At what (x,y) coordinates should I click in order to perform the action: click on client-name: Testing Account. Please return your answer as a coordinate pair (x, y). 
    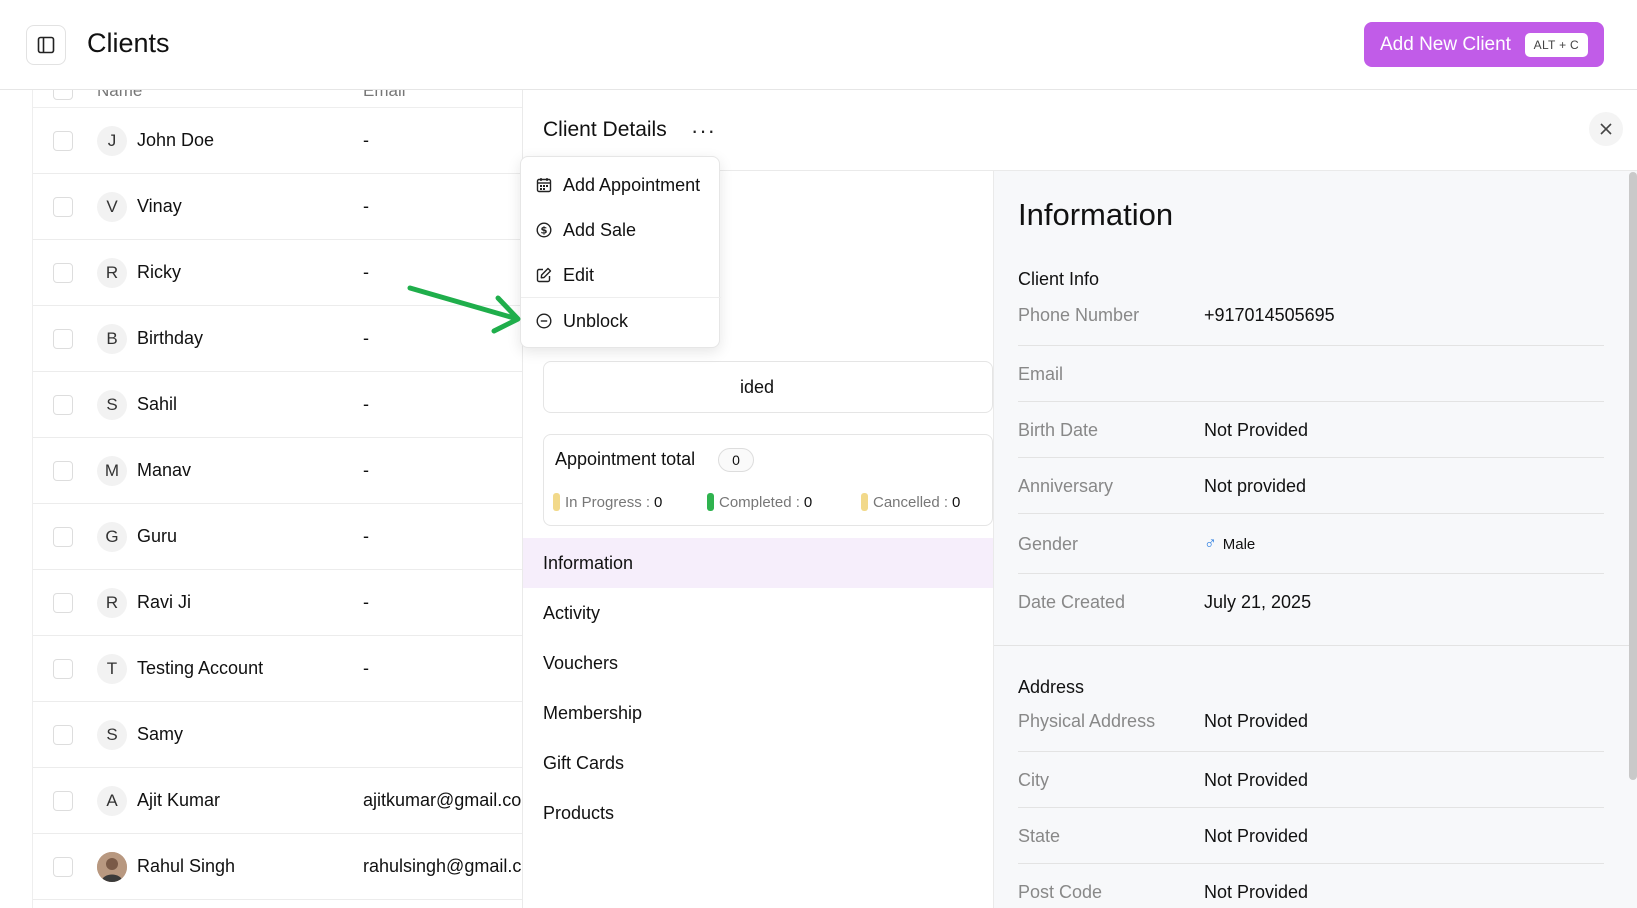
    Looking at the image, I should click on (200, 668).